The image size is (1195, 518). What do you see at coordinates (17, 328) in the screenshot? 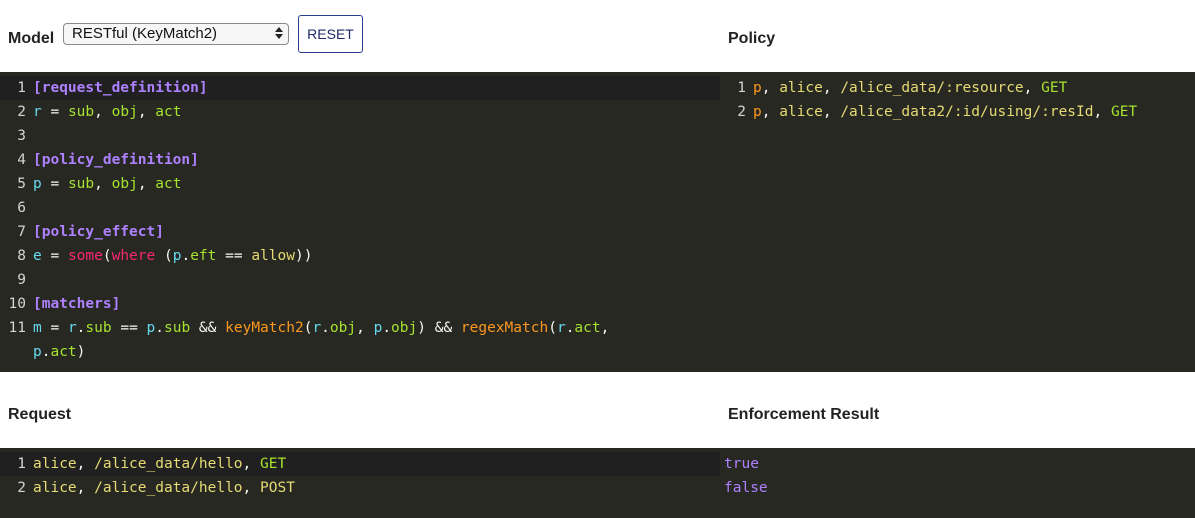
I see `line-number: 11` at bounding box center [17, 328].